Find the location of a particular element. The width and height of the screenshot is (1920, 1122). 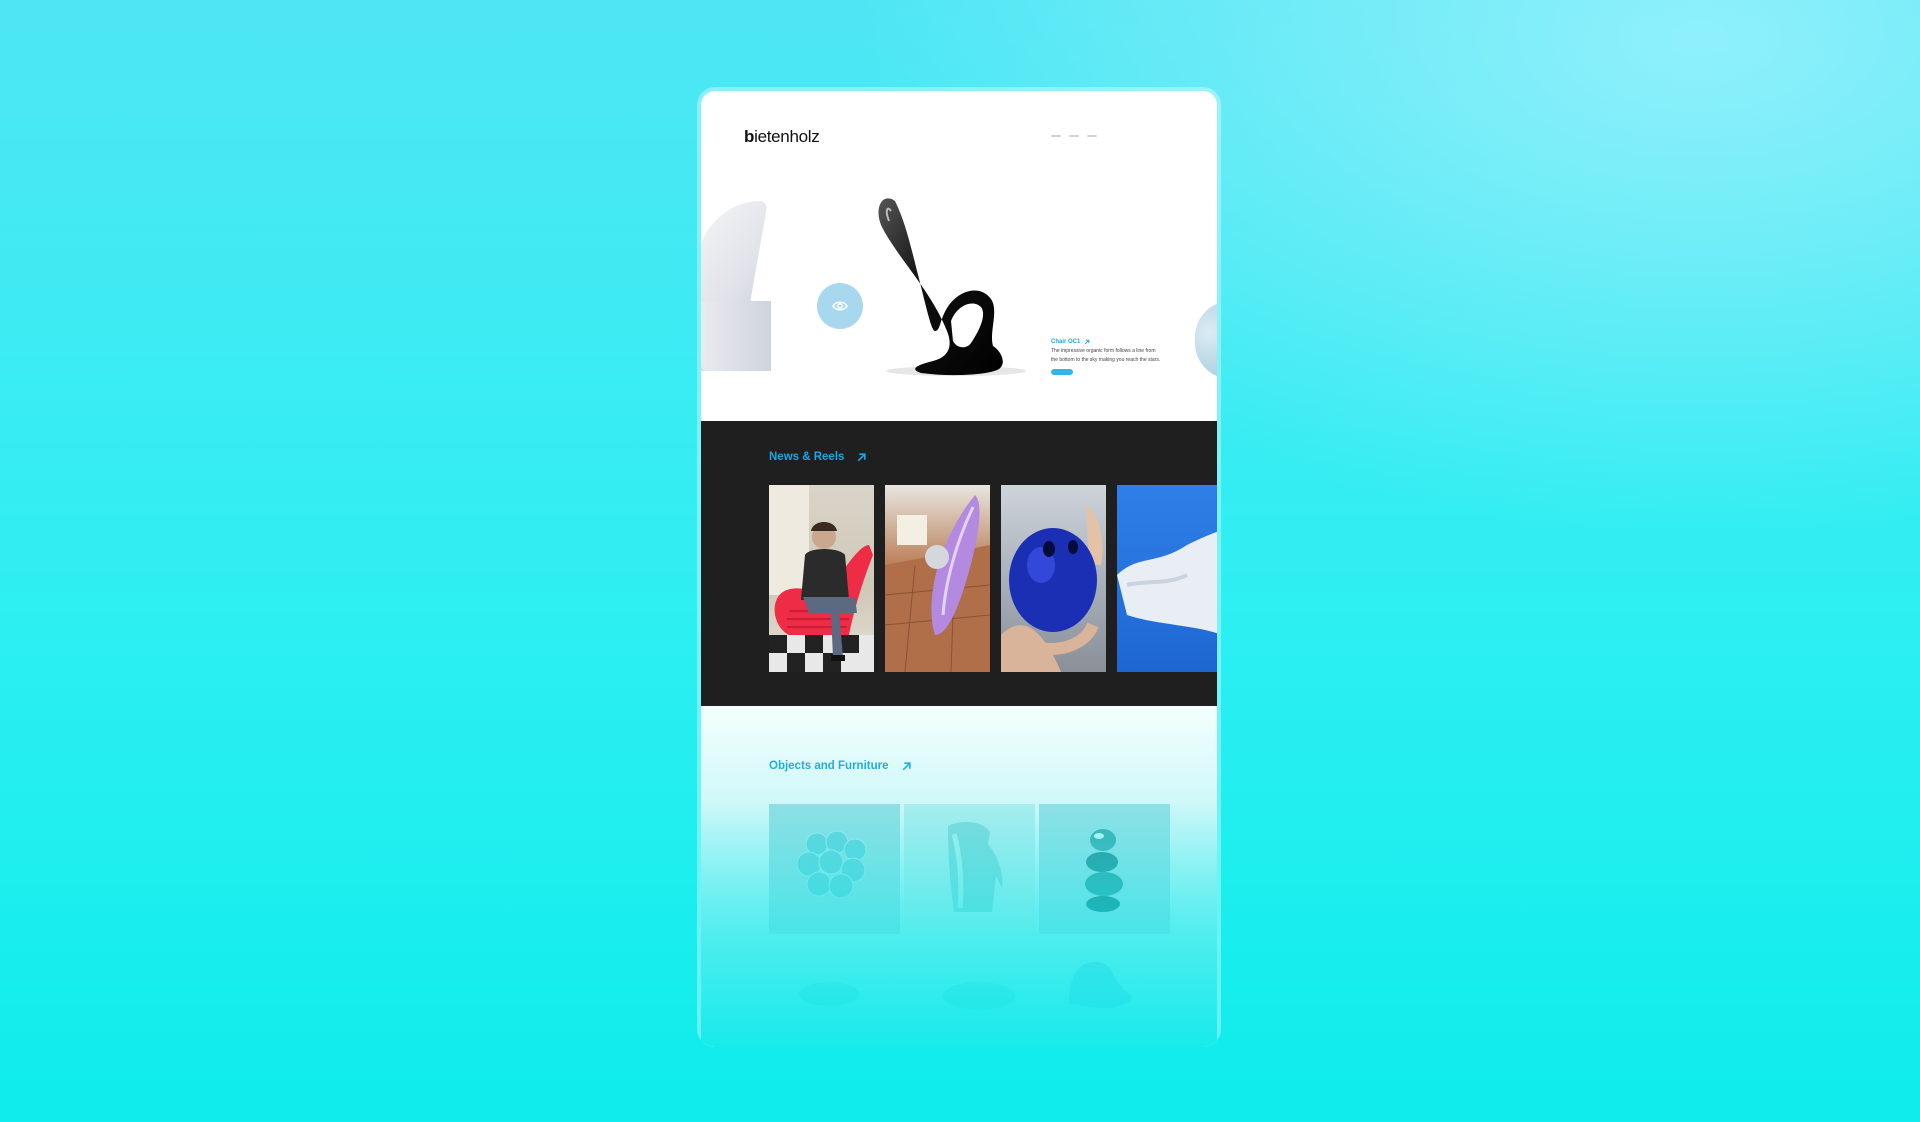

objects-preview-row is located at coordinates (993, 989).